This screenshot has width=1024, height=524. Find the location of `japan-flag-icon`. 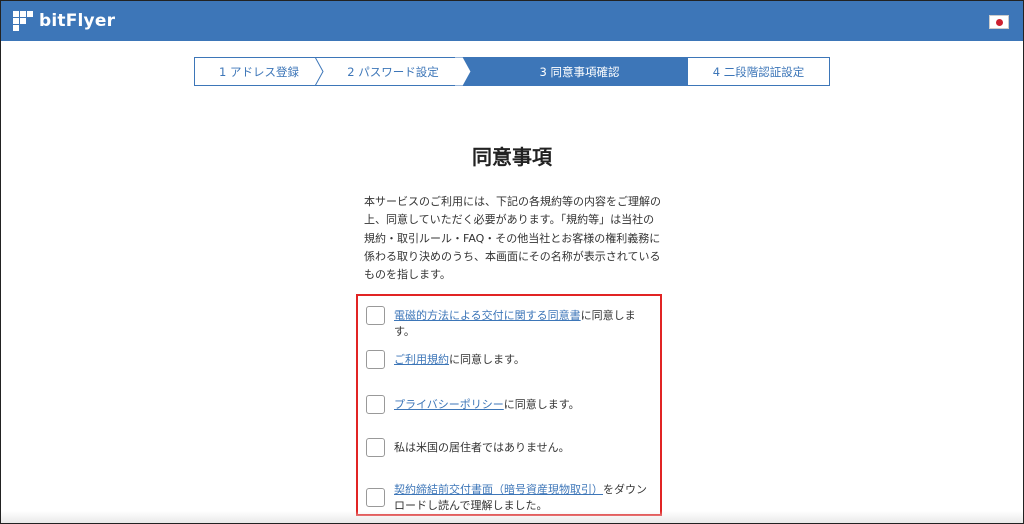

japan-flag-icon is located at coordinates (999, 22).